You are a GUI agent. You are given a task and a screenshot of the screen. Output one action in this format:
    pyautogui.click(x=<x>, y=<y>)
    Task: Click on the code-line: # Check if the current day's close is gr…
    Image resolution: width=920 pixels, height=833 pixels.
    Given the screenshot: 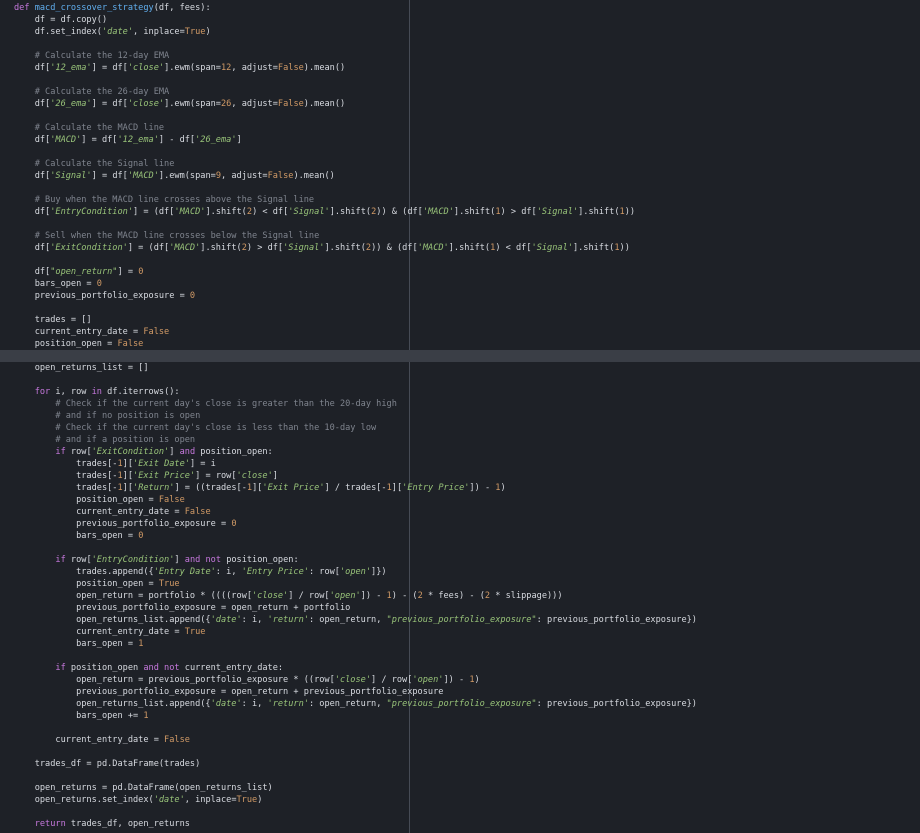 What is the action you would take?
    pyautogui.click(x=460, y=404)
    